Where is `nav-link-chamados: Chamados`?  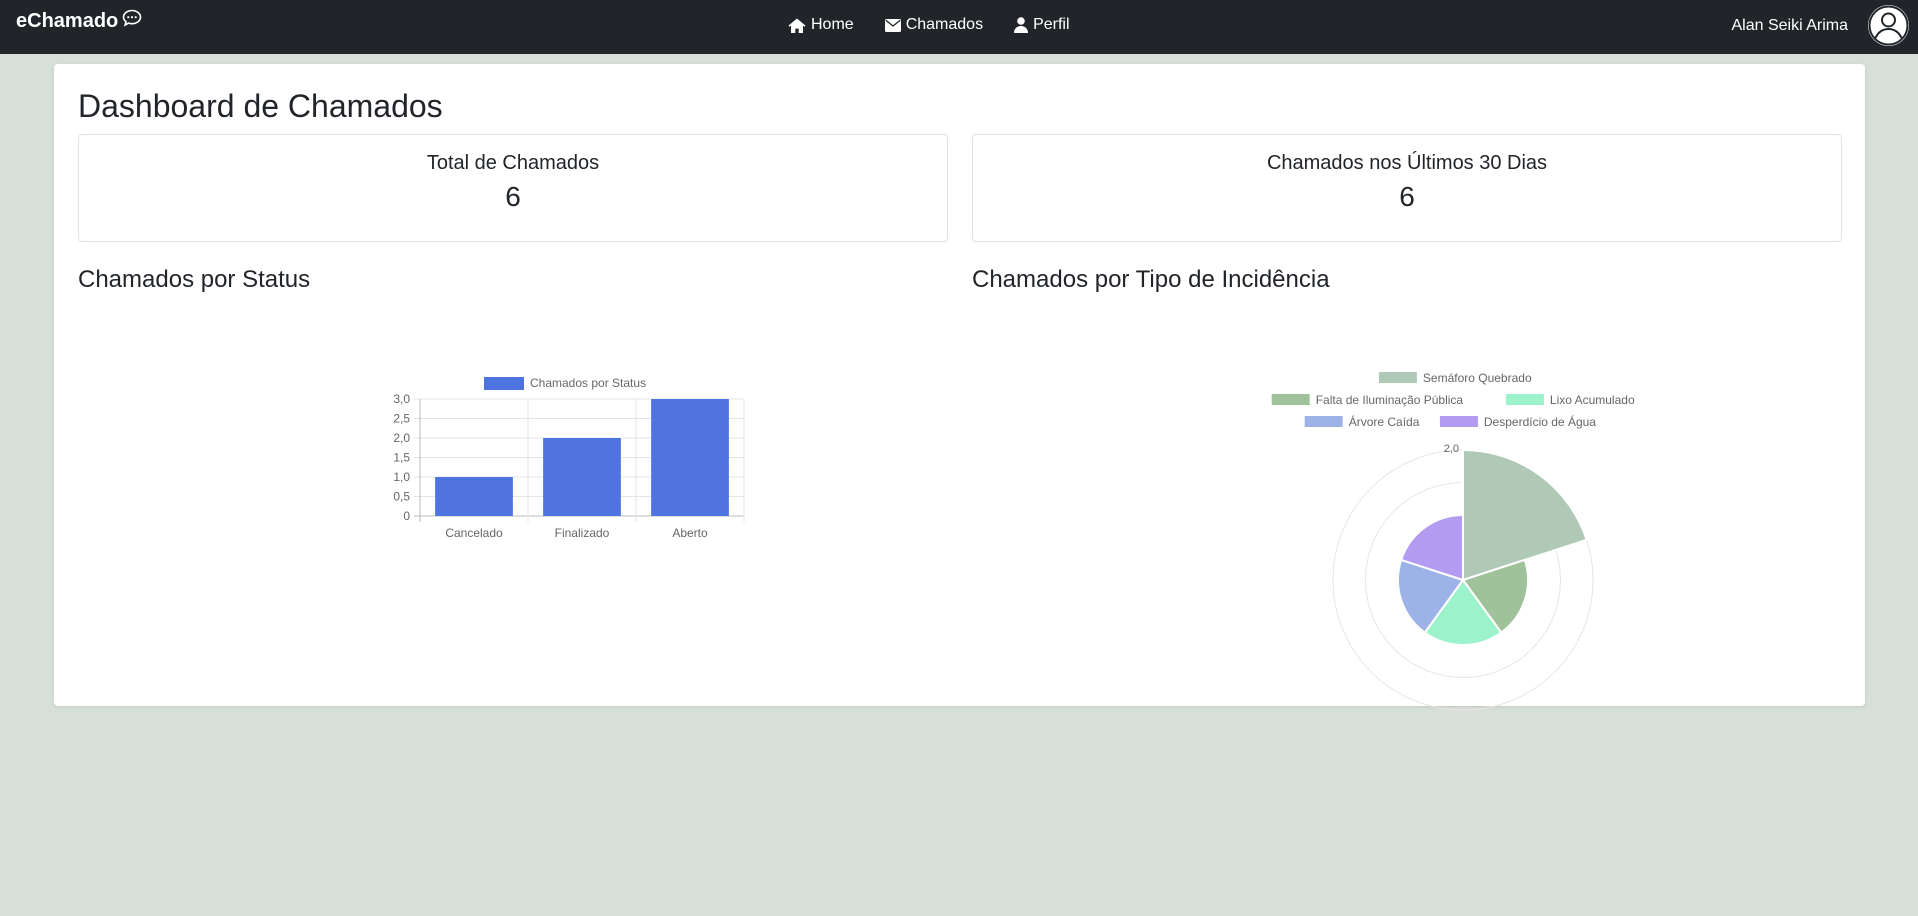 nav-link-chamados: Chamados is located at coordinates (934, 25).